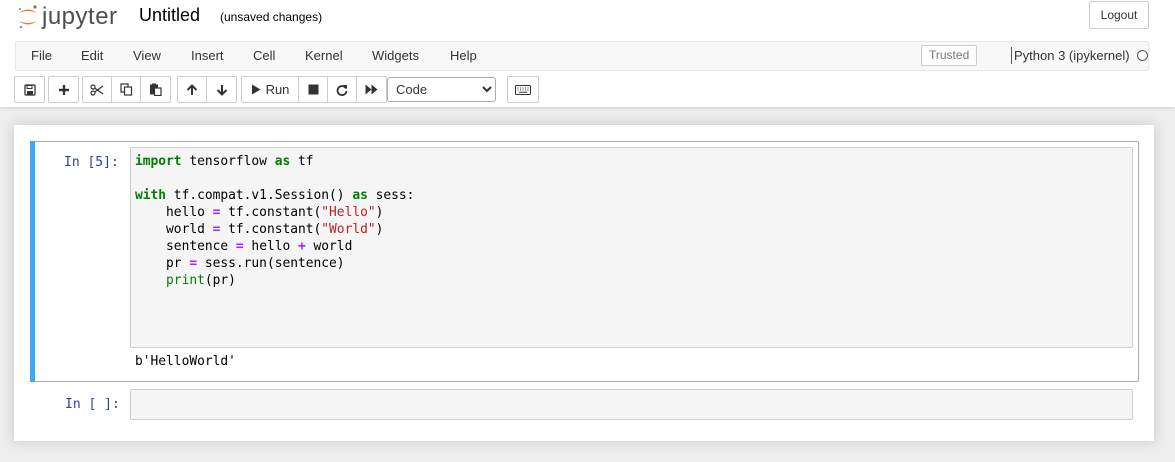  I want to click on code-token: print, so click(185, 280).